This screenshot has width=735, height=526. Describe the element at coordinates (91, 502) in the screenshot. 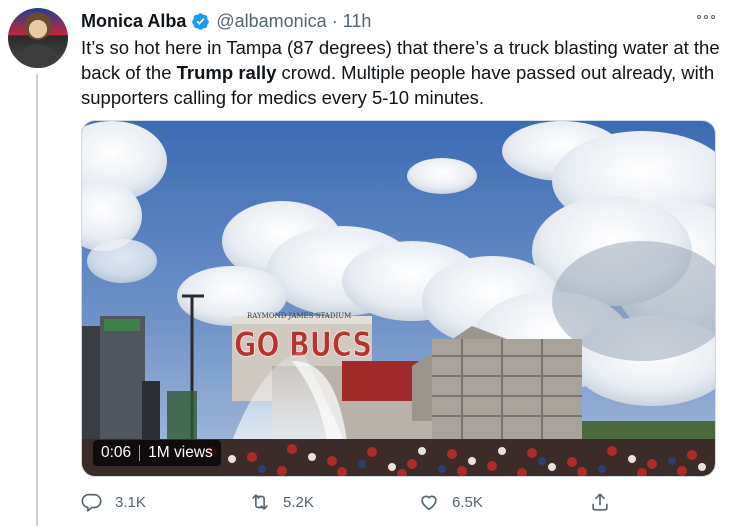

I see `reply-icon` at that location.